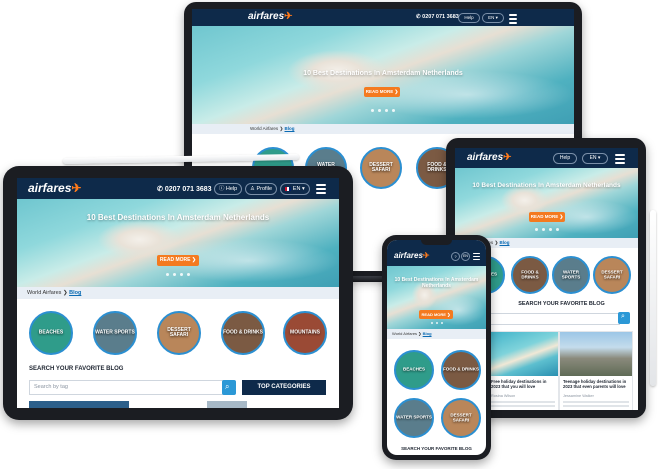  Describe the element at coordinates (523, 402) in the screenshot. I see `post-1-excerpt-line` at that location.